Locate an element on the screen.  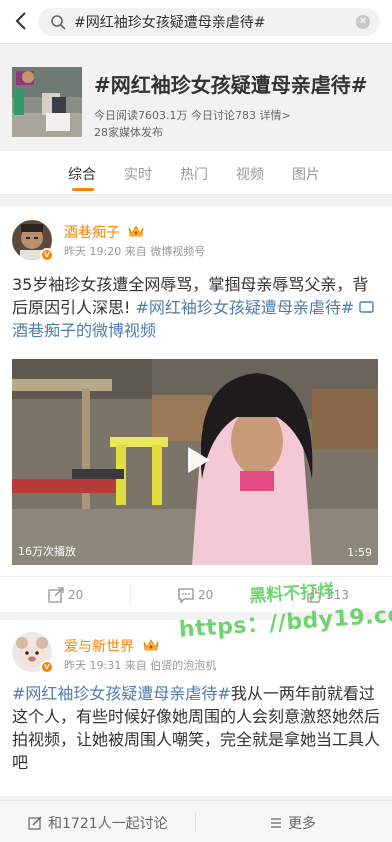
clear-search-icon: ✕ is located at coordinates (363, 22).